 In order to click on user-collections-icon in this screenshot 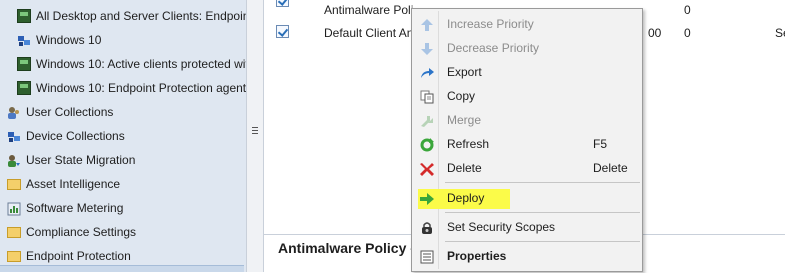, I will do `click(14, 112)`.